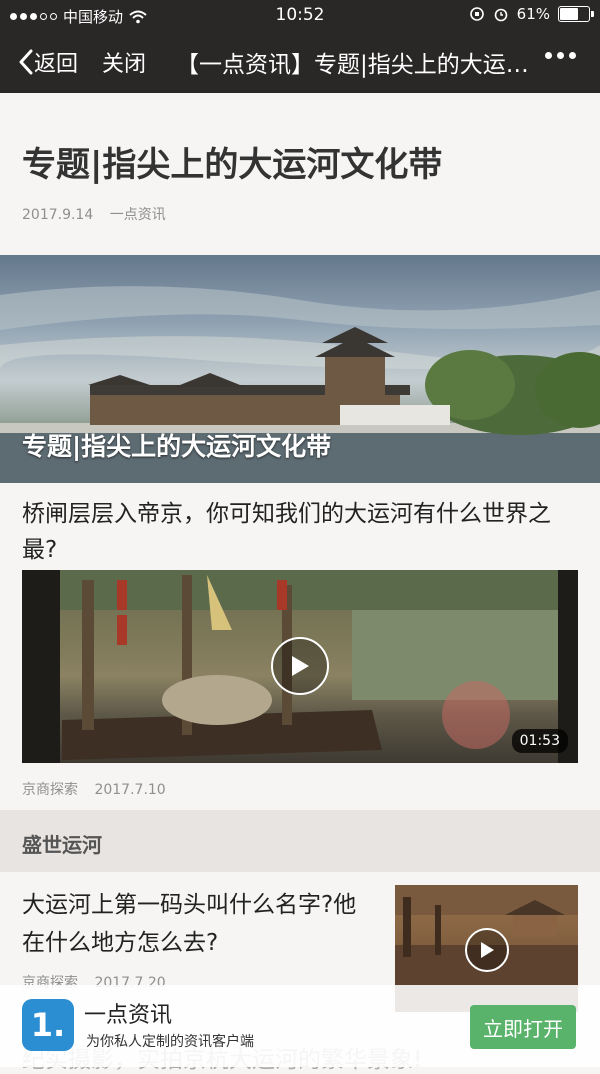 This screenshot has width=600, height=1074. I want to click on status-bar: 中国移动 10:52 61%, so click(300, 15).